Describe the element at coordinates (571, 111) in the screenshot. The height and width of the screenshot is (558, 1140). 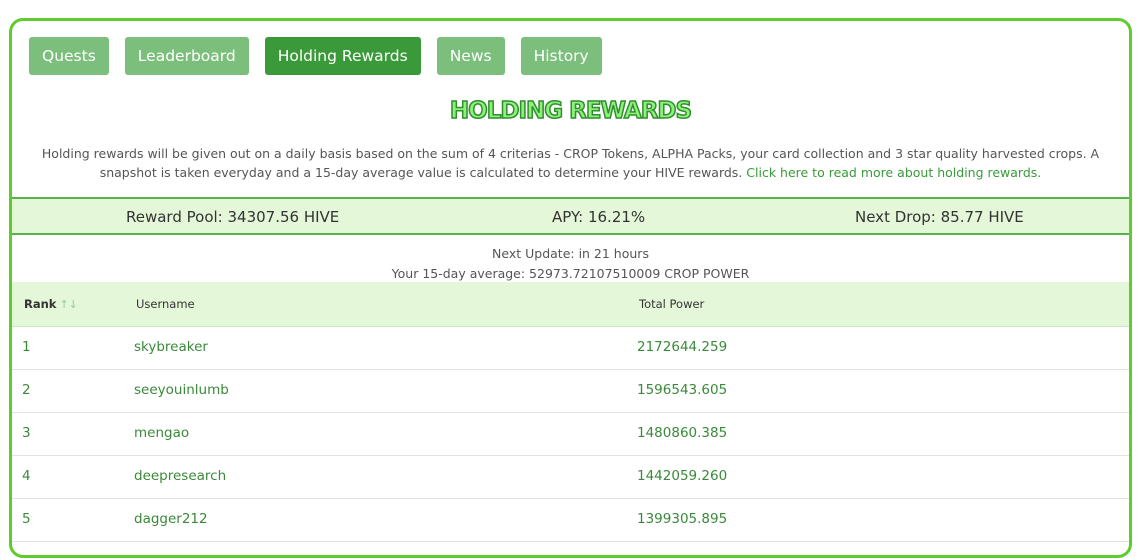
I see `page-title: HOLDING REWARDS` at that location.